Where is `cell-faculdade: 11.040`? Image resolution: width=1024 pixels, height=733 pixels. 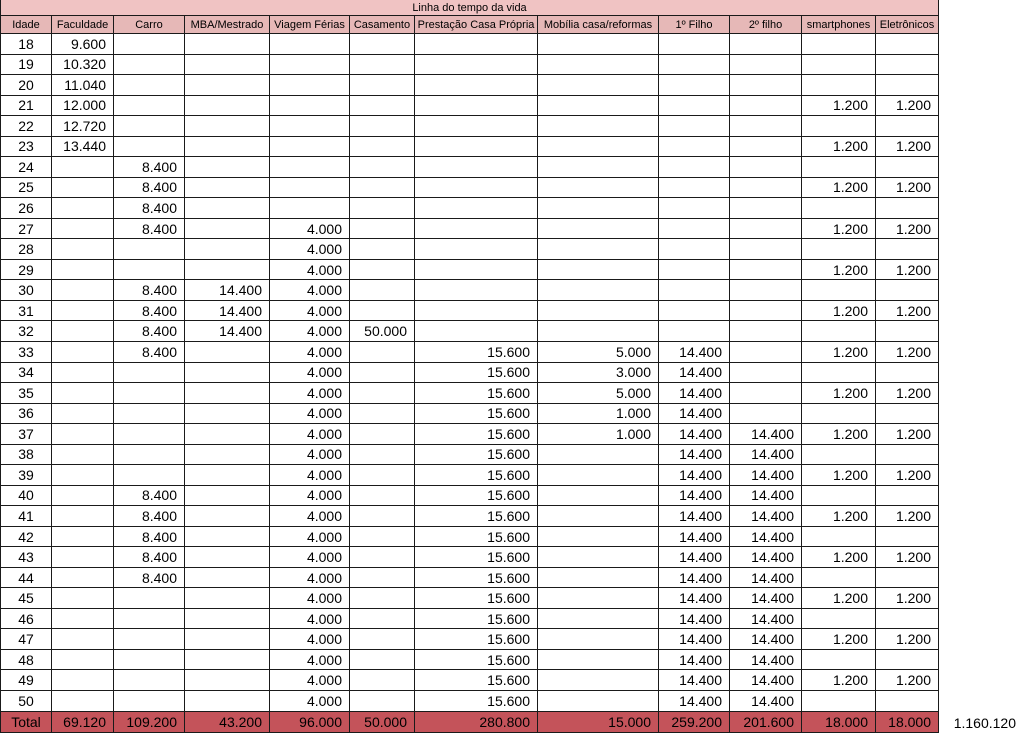
cell-faculdade: 11.040 is located at coordinates (83, 85).